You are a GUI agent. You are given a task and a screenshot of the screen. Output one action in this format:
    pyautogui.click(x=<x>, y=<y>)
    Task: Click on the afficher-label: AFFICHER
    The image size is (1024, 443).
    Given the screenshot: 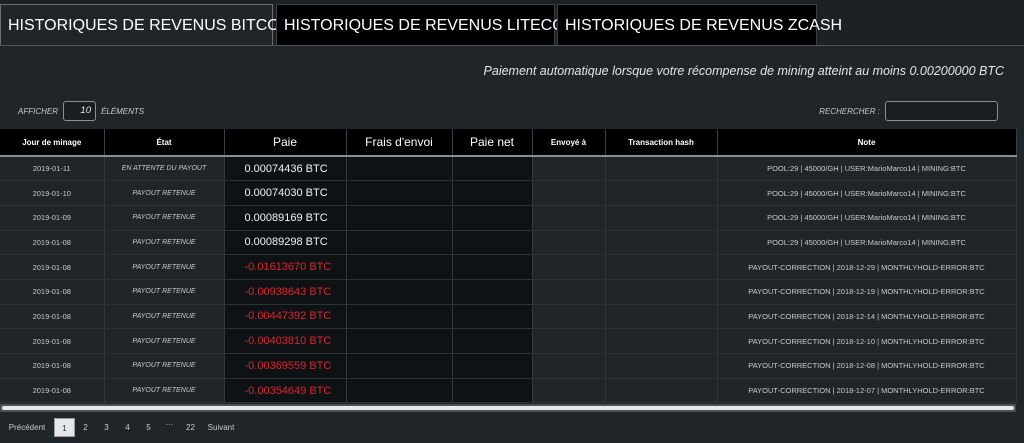 What is the action you would take?
    pyautogui.click(x=38, y=111)
    